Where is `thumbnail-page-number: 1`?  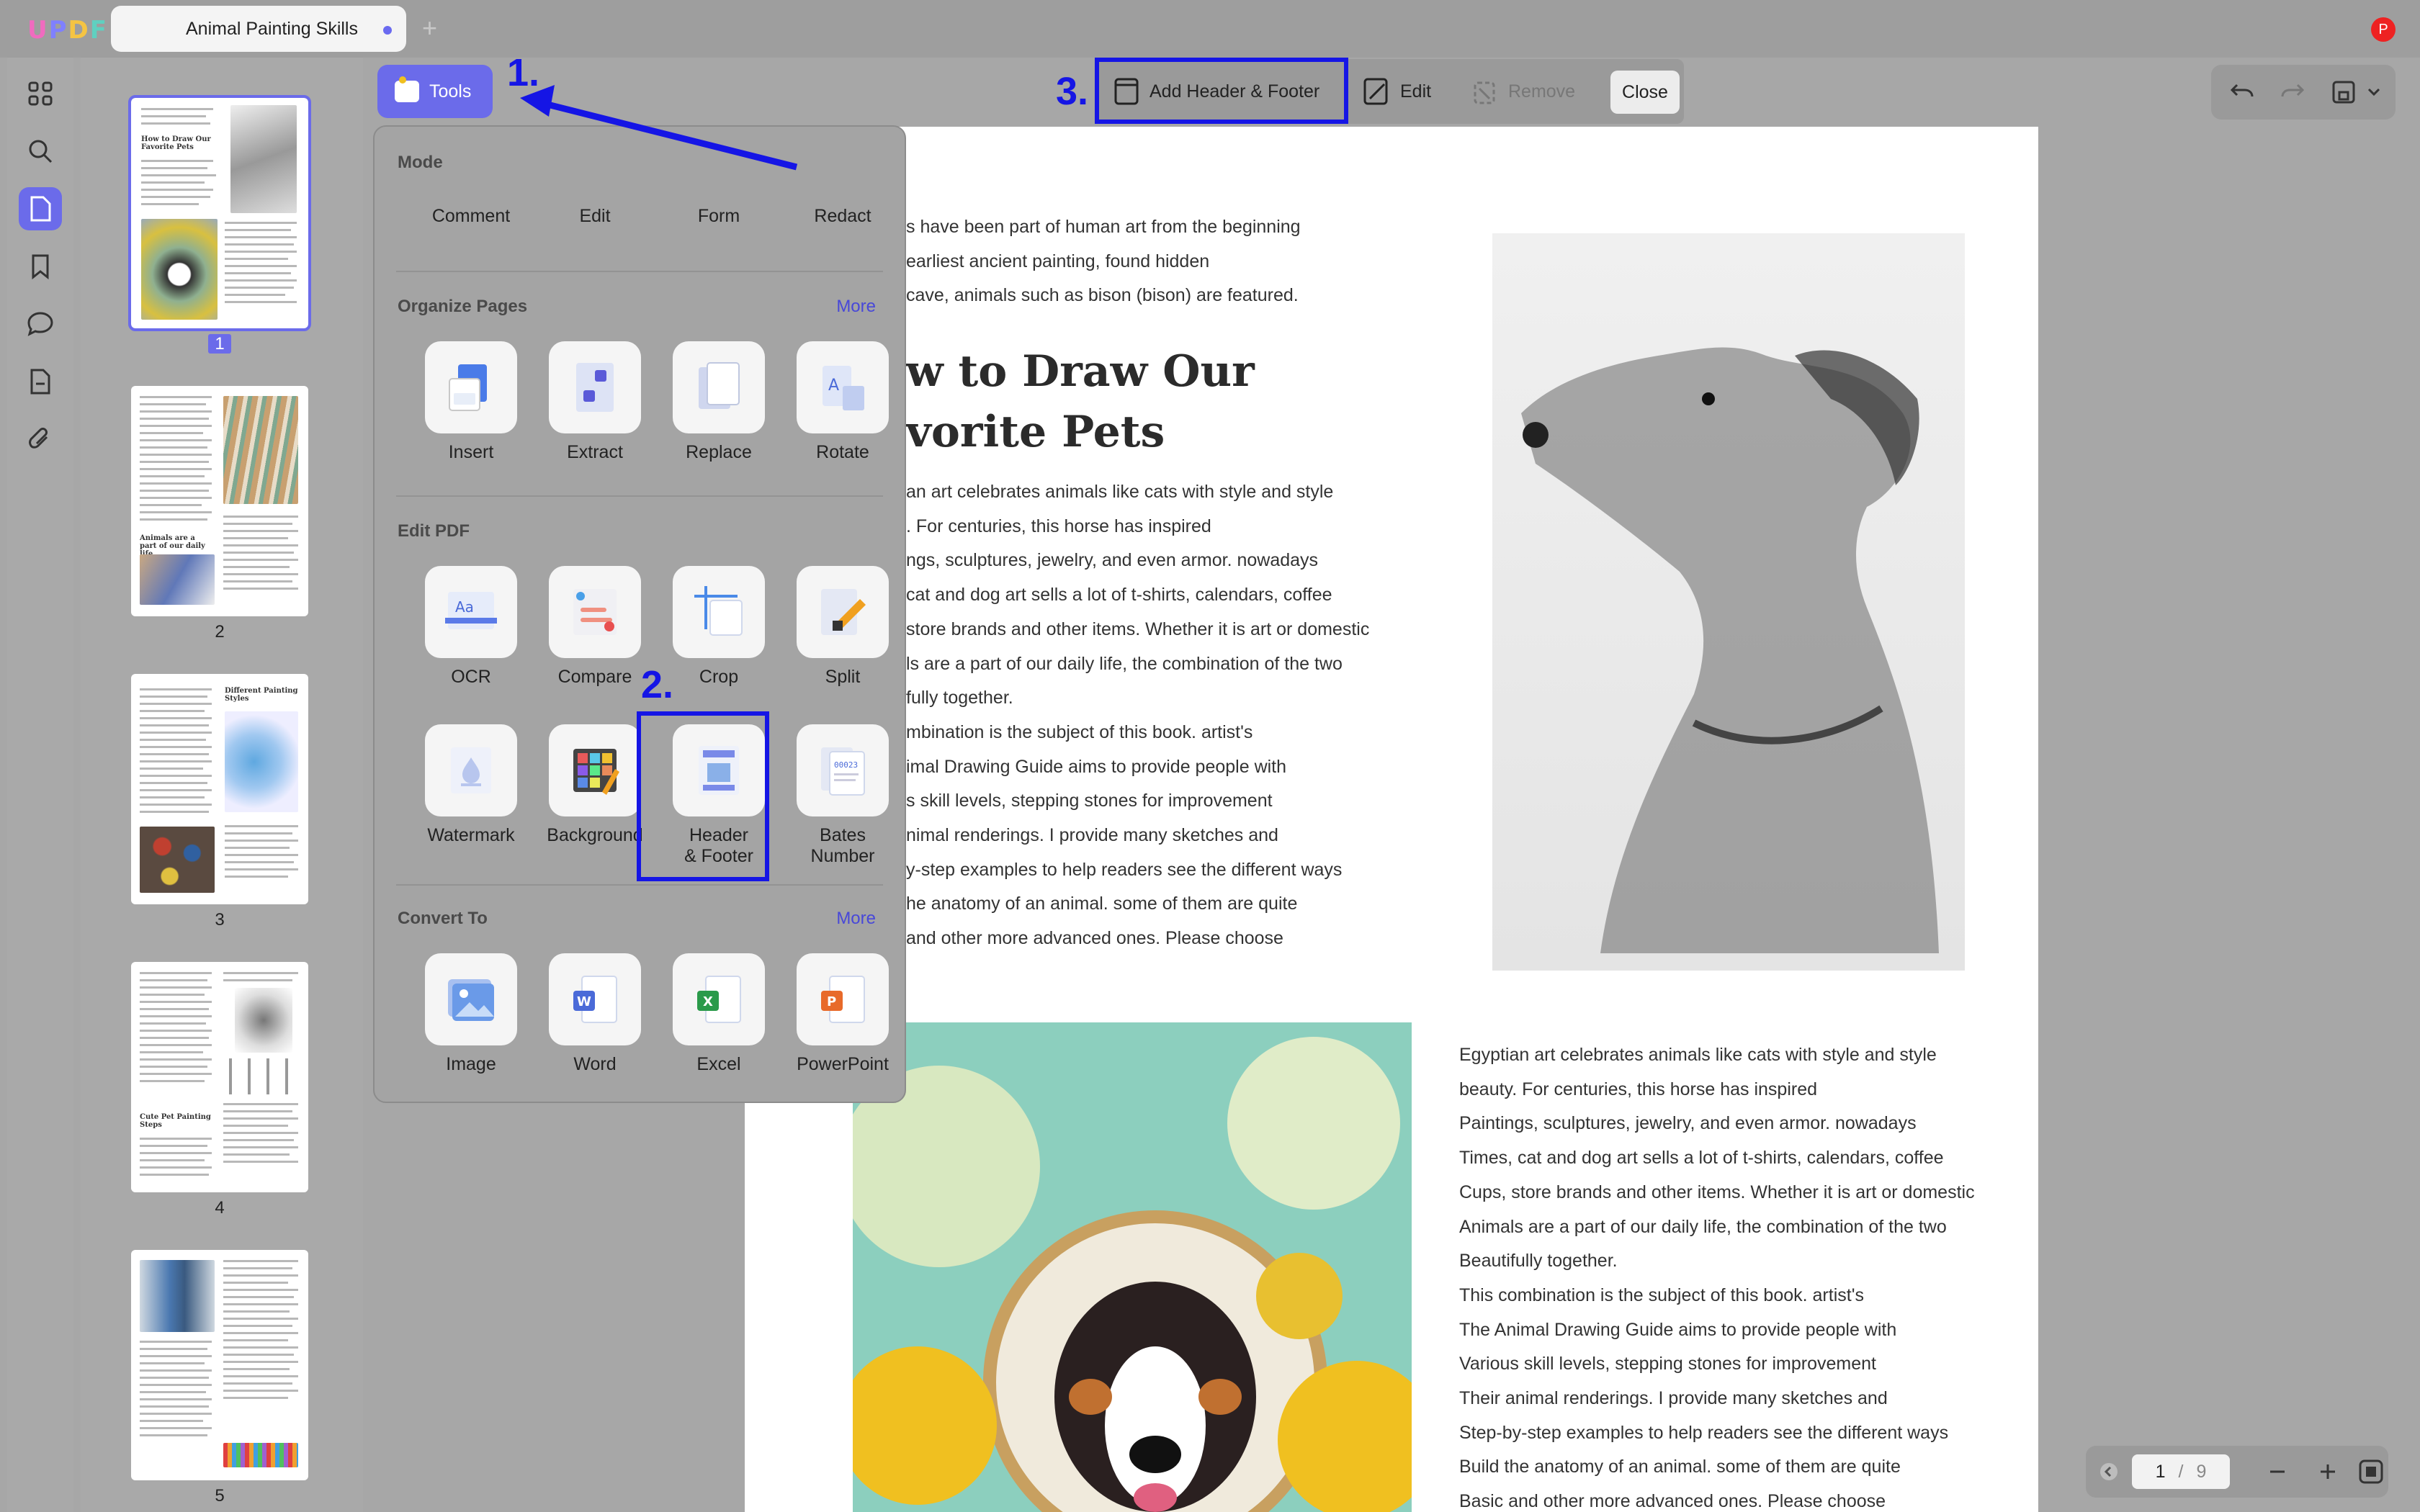
thumbnail-page-number: 1 is located at coordinates (220, 344).